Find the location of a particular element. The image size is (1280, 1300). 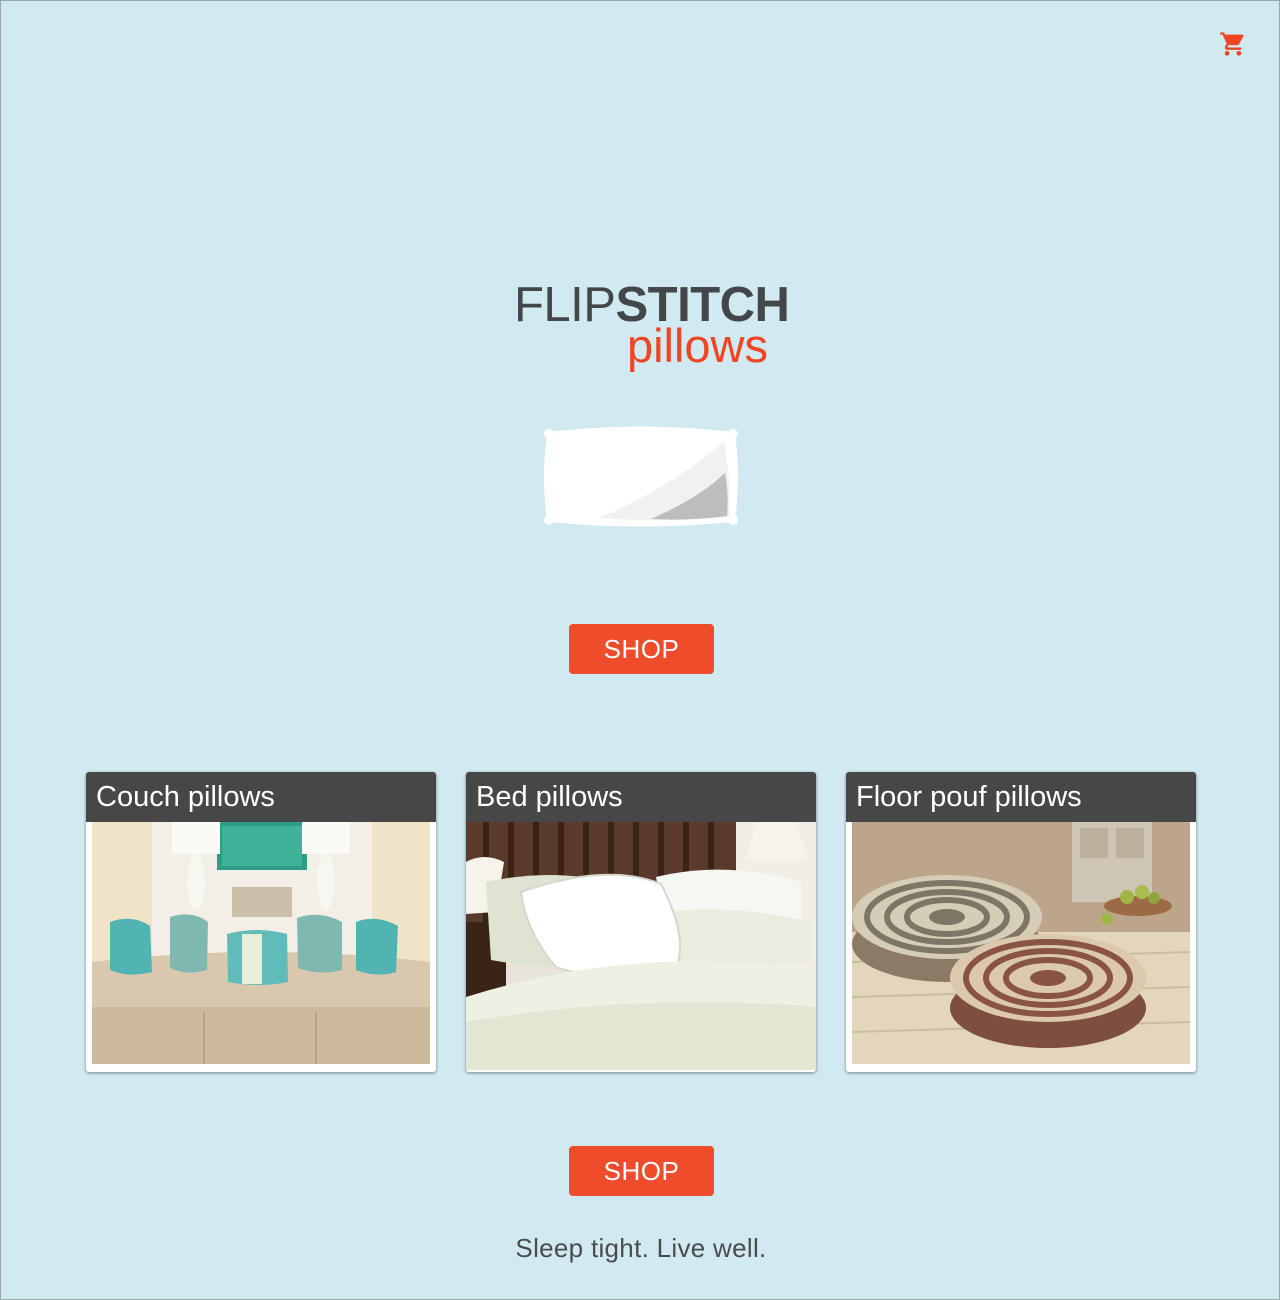

category-card-couch: Couch pillows is located at coordinates (261, 922).